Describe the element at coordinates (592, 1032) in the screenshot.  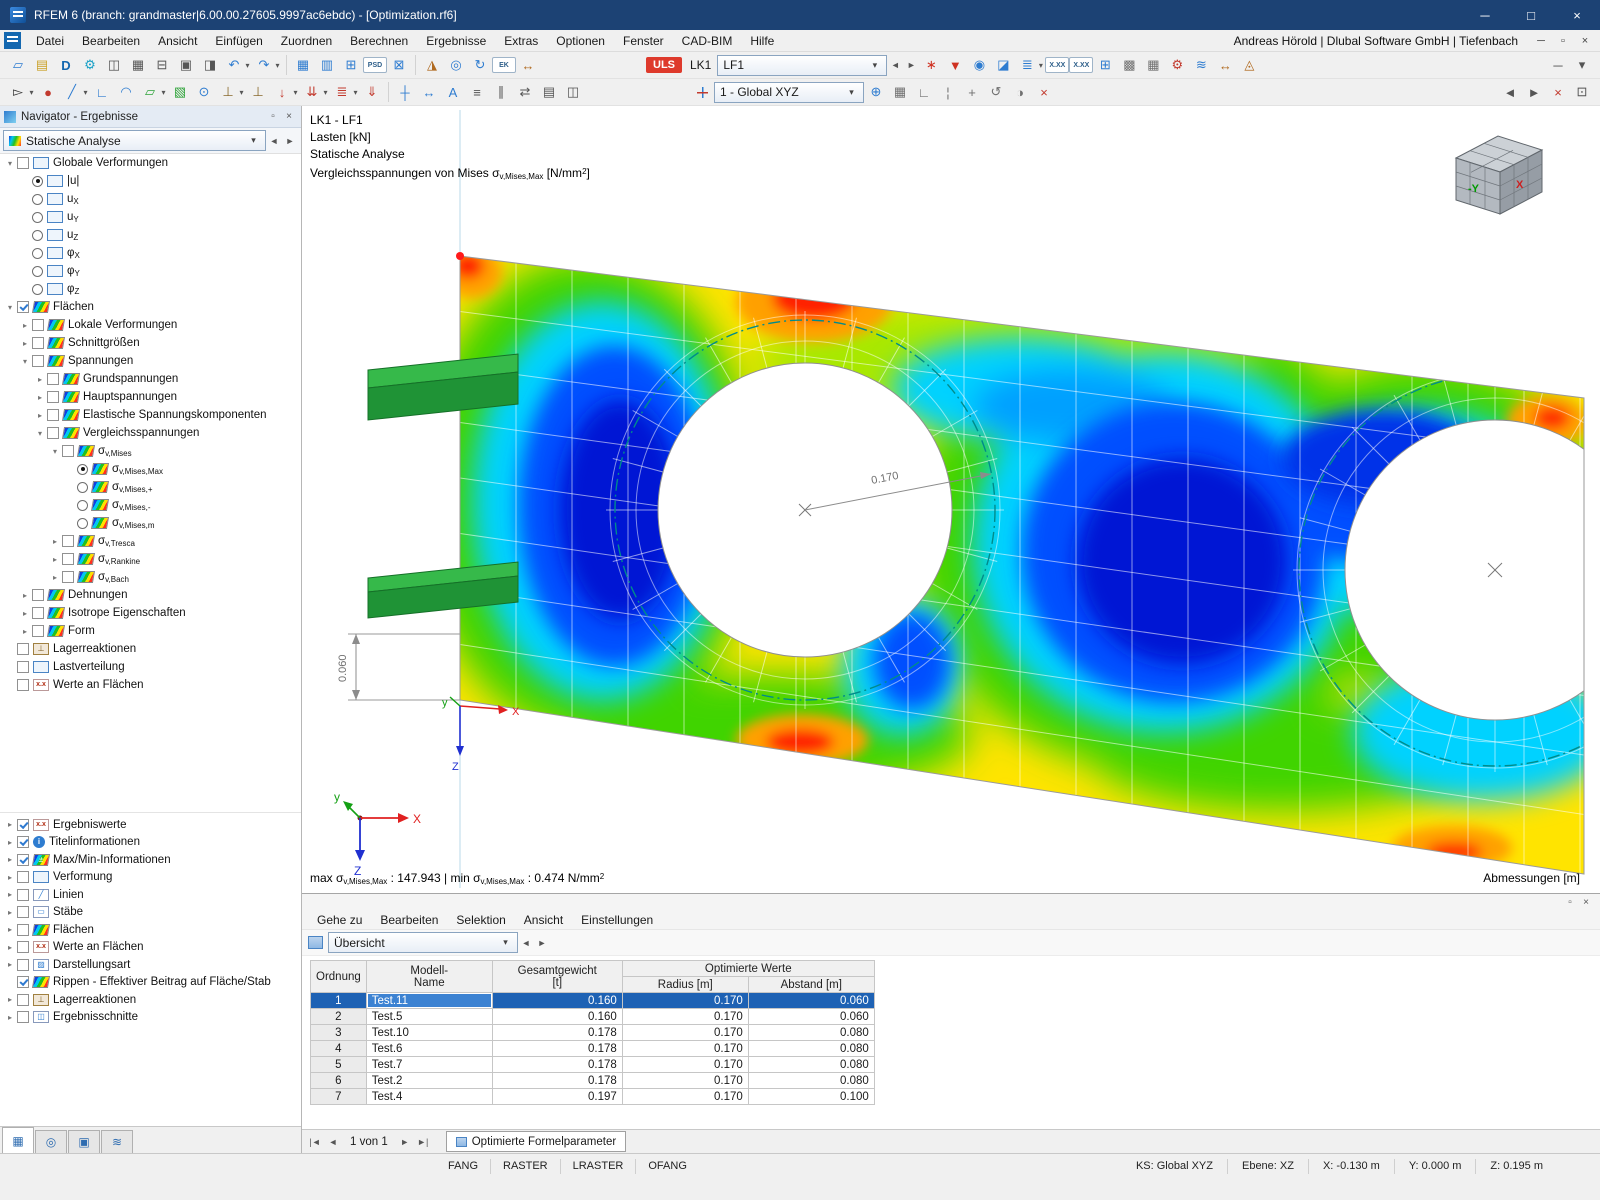
I see `table-row-test-10: 3 Test.10 0.178 0.170 0.080` at that location.